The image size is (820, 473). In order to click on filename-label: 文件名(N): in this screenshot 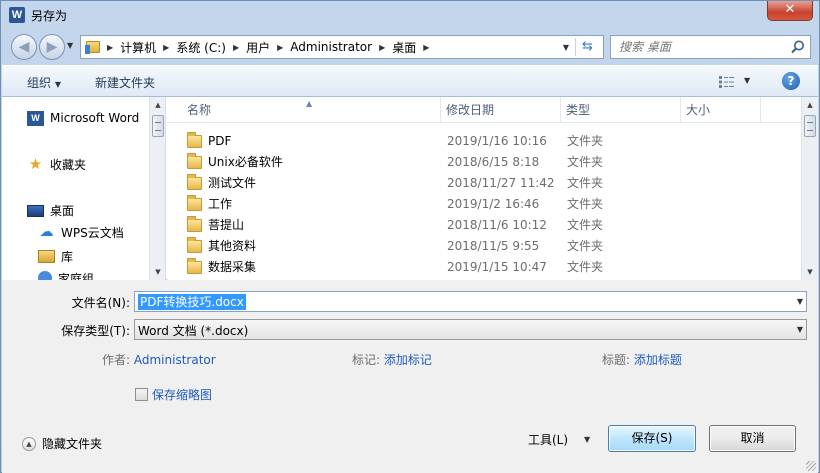, I will do `click(100, 303)`.